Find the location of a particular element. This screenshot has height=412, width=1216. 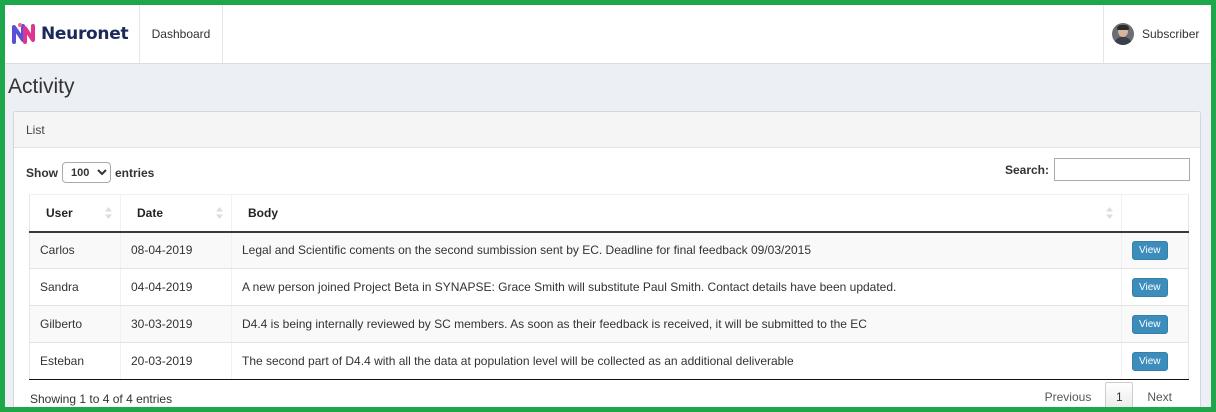

column-header-date-label: Date is located at coordinates (150, 212).